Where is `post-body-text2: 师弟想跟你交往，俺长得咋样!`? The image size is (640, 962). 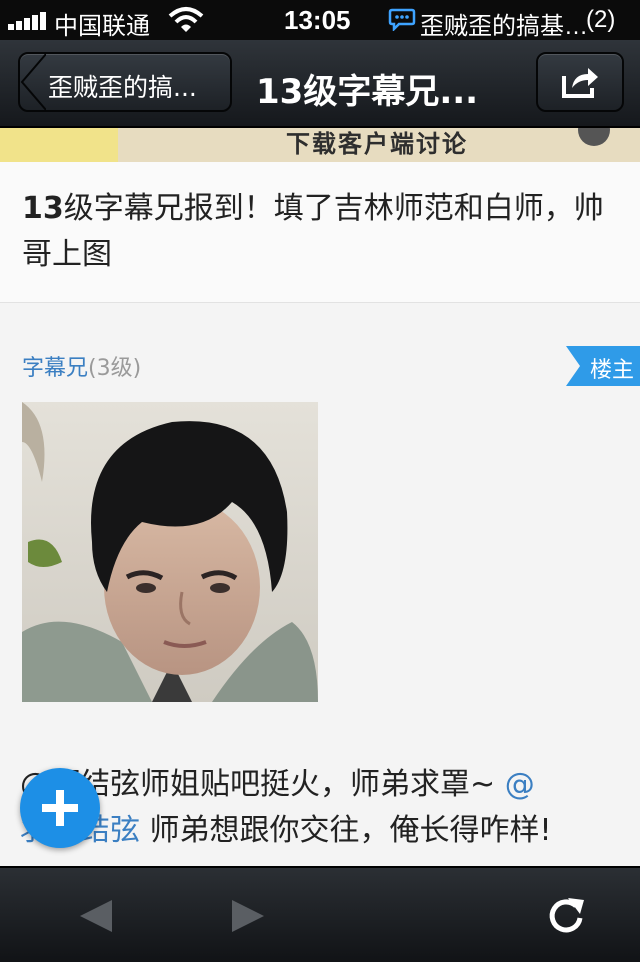 post-body-text2: 师弟想跟你交往，俺长得咋样! is located at coordinates (350, 830).